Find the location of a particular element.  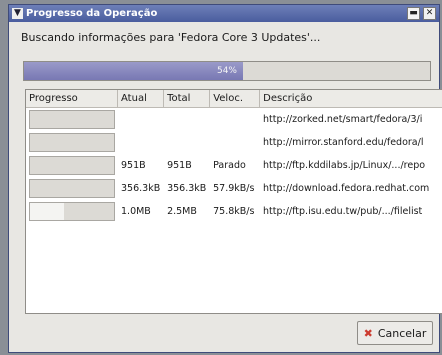

row-description: http://mirror.stanford.edu/fedora/l is located at coordinates (343, 142).